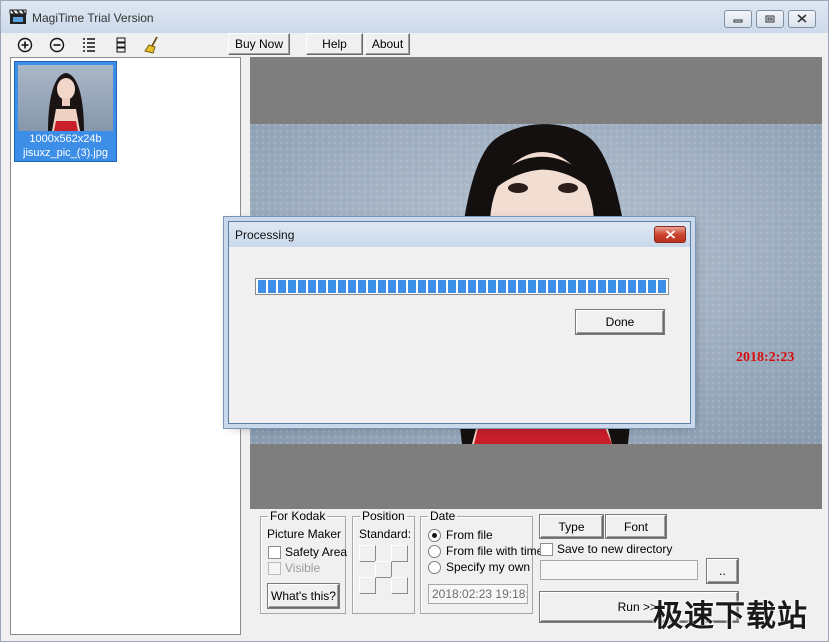  What do you see at coordinates (367, 553) in the screenshot?
I see `position-top-left` at bounding box center [367, 553].